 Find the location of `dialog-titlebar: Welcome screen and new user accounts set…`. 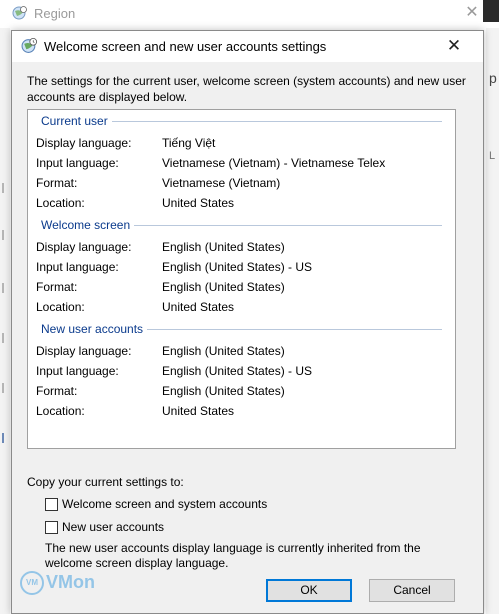

dialog-titlebar: Welcome screen and new user accounts set… is located at coordinates (247, 46).